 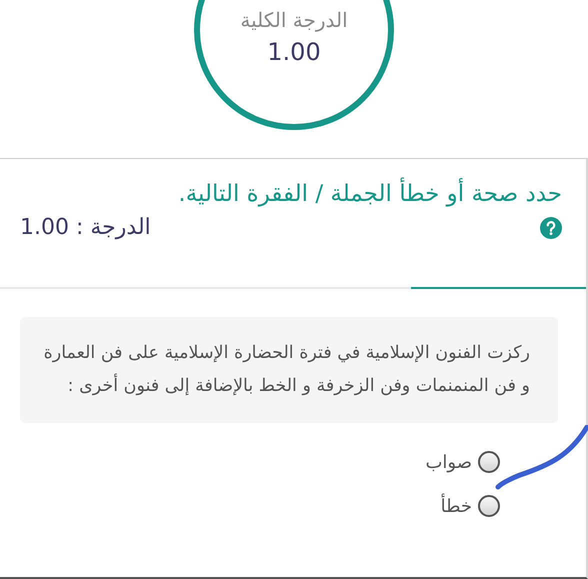 What do you see at coordinates (448, 462) in the screenshot?
I see `option-label: صواب` at bounding box center [448, 462].